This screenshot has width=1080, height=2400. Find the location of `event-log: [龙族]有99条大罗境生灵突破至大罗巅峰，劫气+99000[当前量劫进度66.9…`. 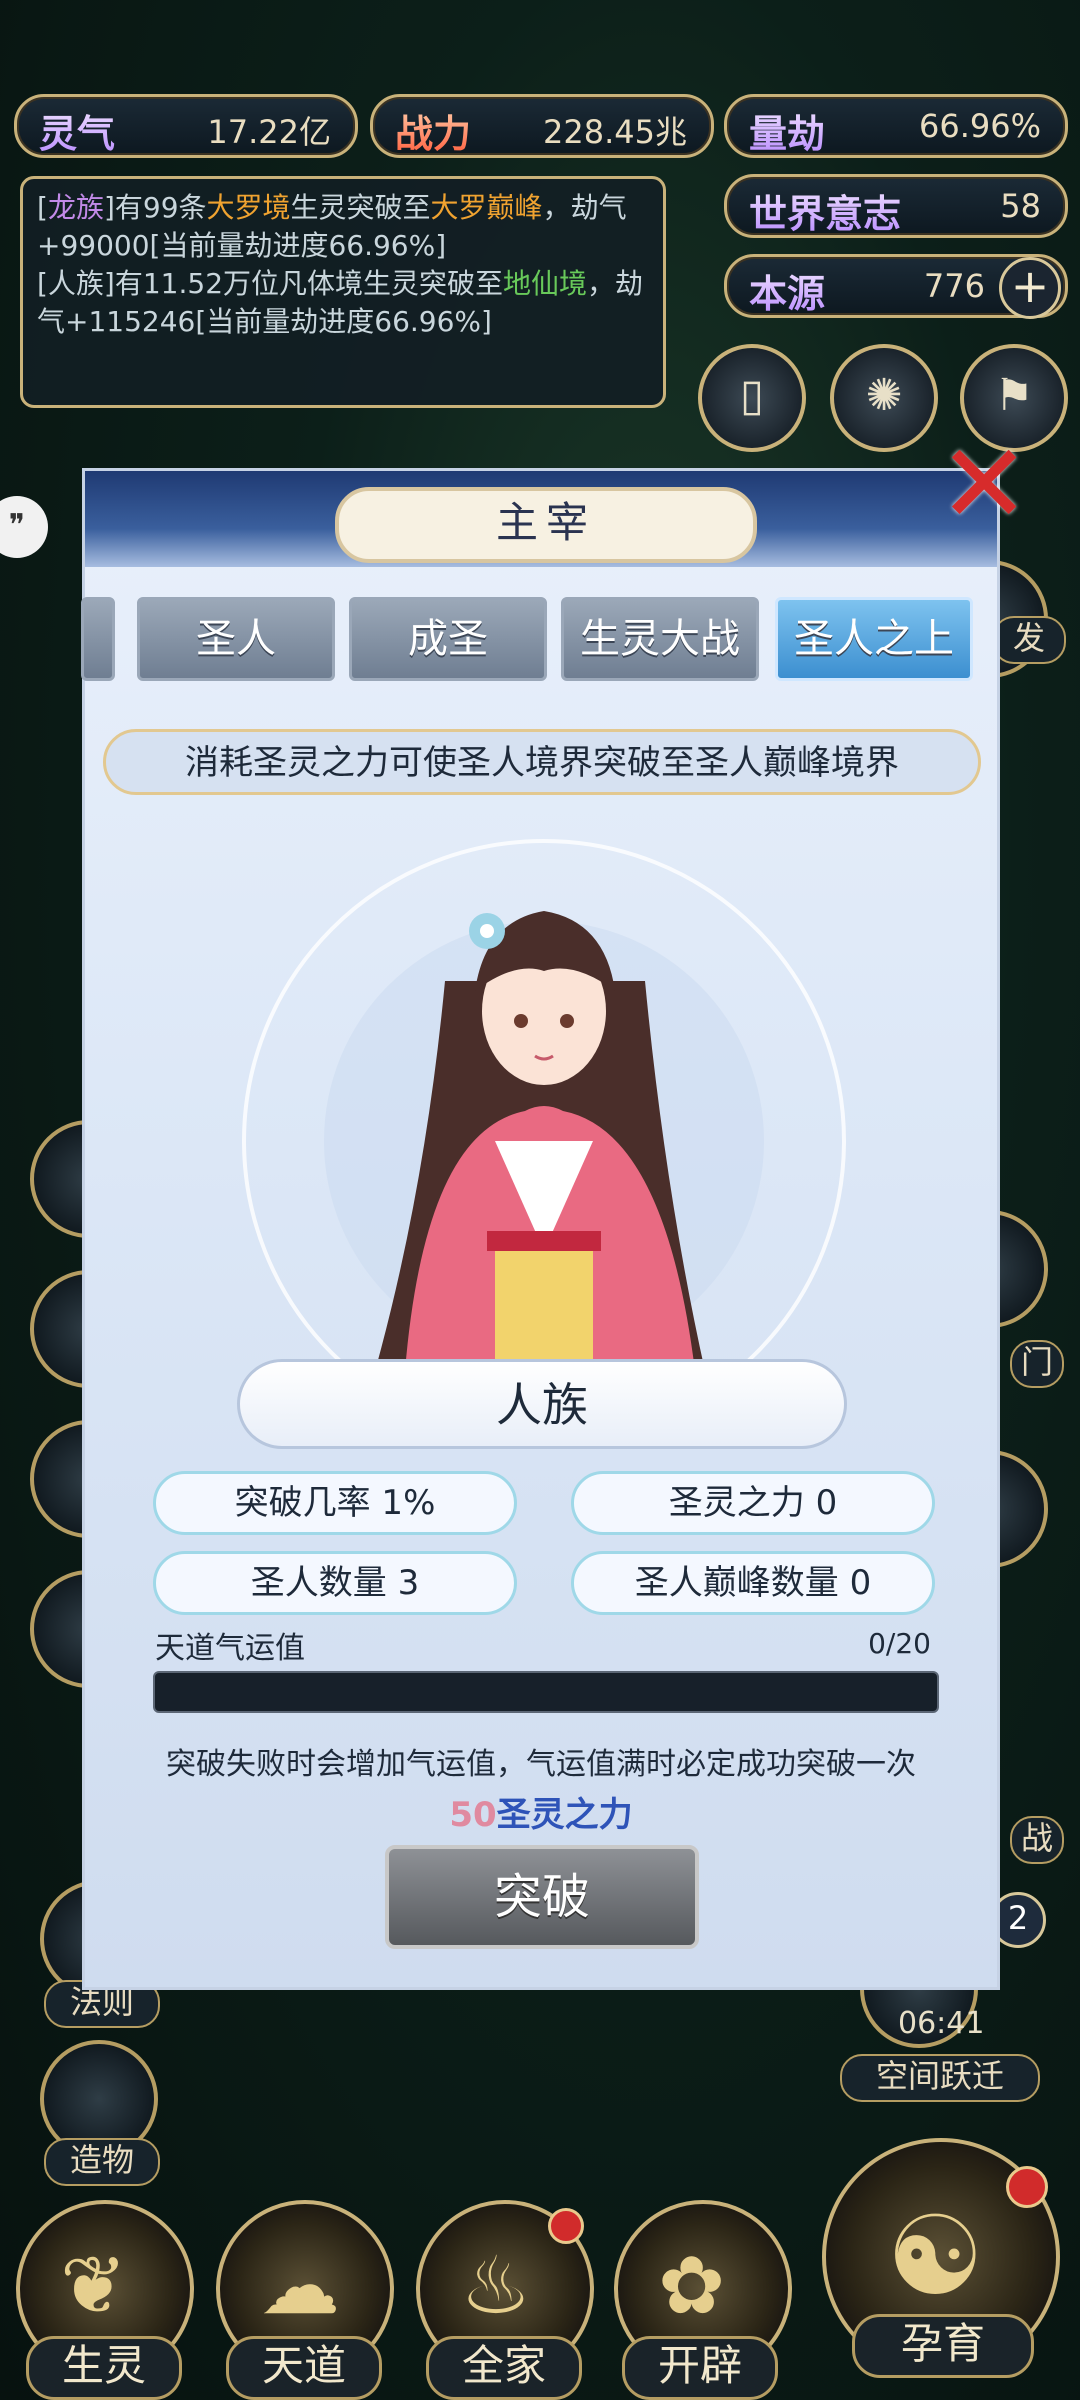

event-log: [龙族]有99条大罗境生灵突破至大罗巅峰，劫气+99000[当前量劫进度66.9… is located at coordinates (343, 292).